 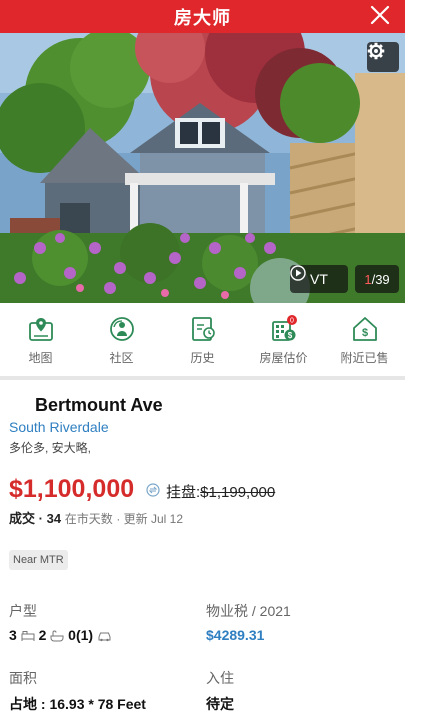 I want to click on bed-icon, so click(x=28, y=636).